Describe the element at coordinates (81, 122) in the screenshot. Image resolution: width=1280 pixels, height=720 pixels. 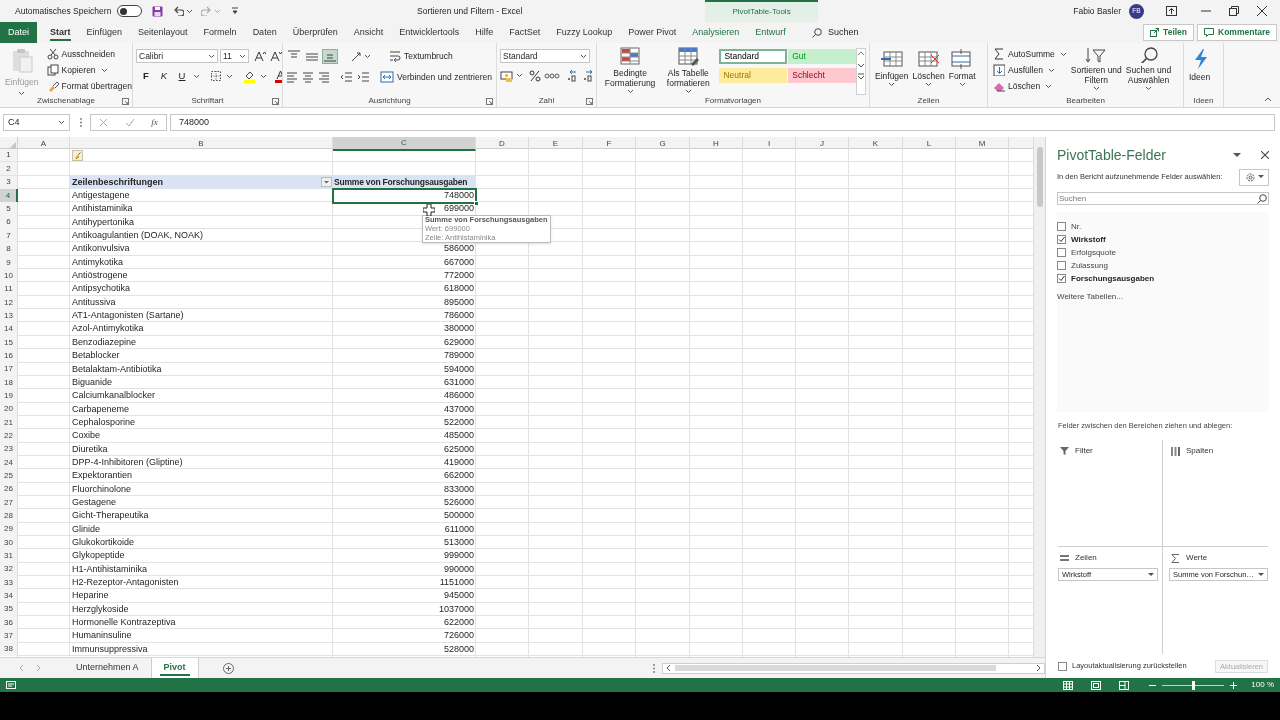
I see `more-icon` at that location.